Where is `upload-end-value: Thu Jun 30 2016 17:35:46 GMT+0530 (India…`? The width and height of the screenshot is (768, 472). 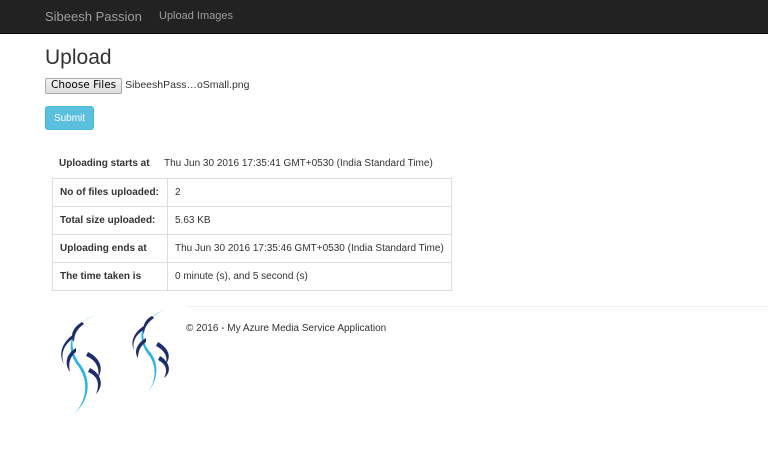 upload-end-value: Thu Jun 30 2016 17:35:46 GMT+0530 (India… is located at coordinates (309, 248).